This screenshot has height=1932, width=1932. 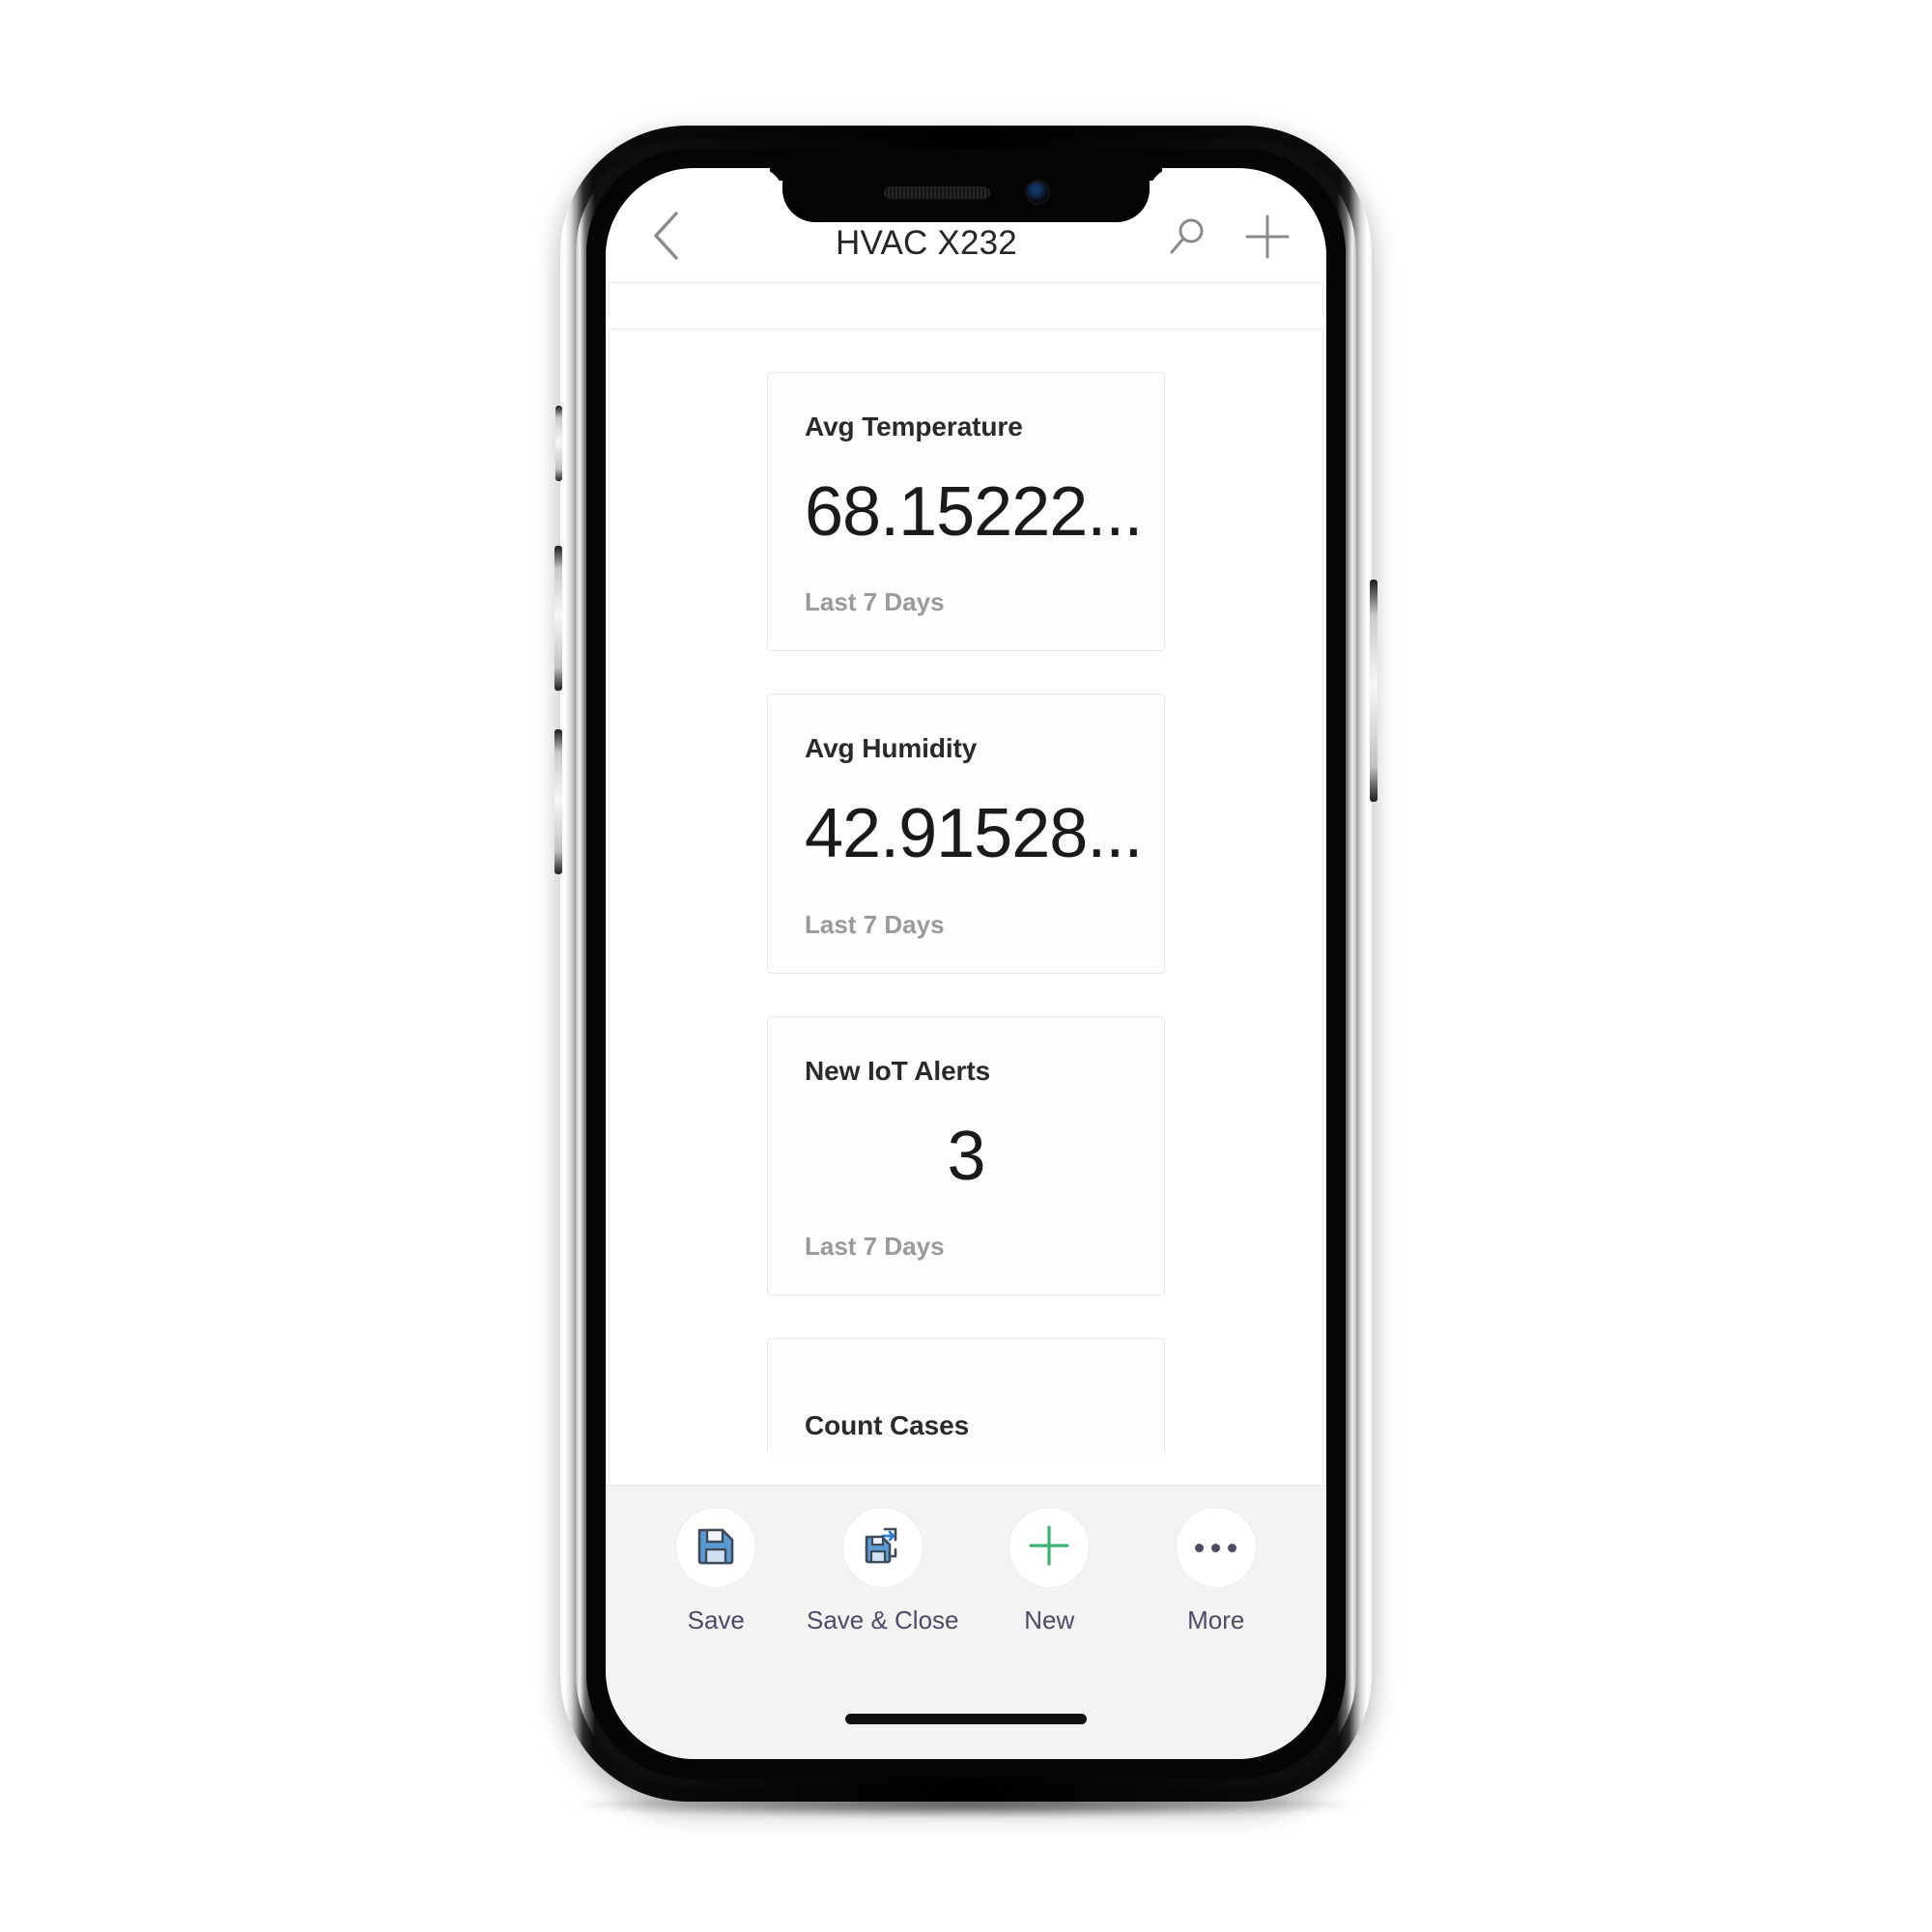 I want to click on search-icon, so click(x=1186, y=239).